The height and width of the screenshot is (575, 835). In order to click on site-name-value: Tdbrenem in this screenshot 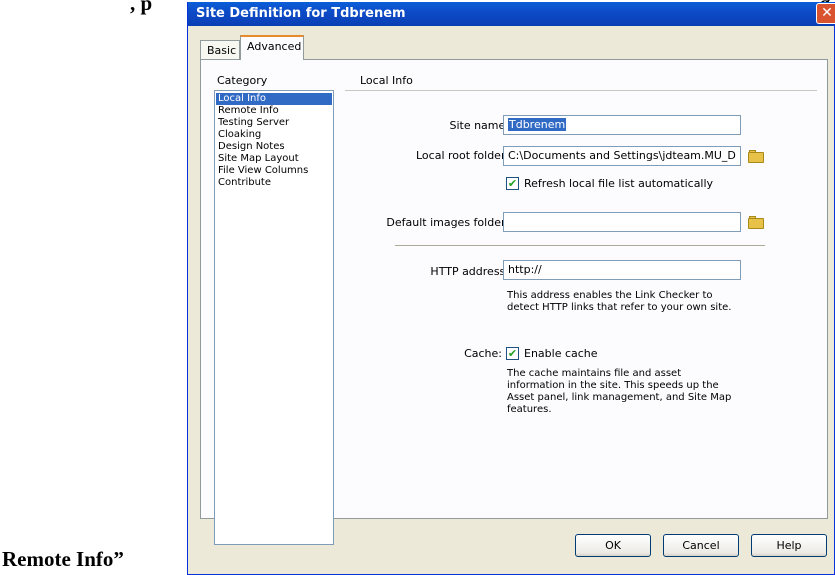, I will do `click(537, 124)`.